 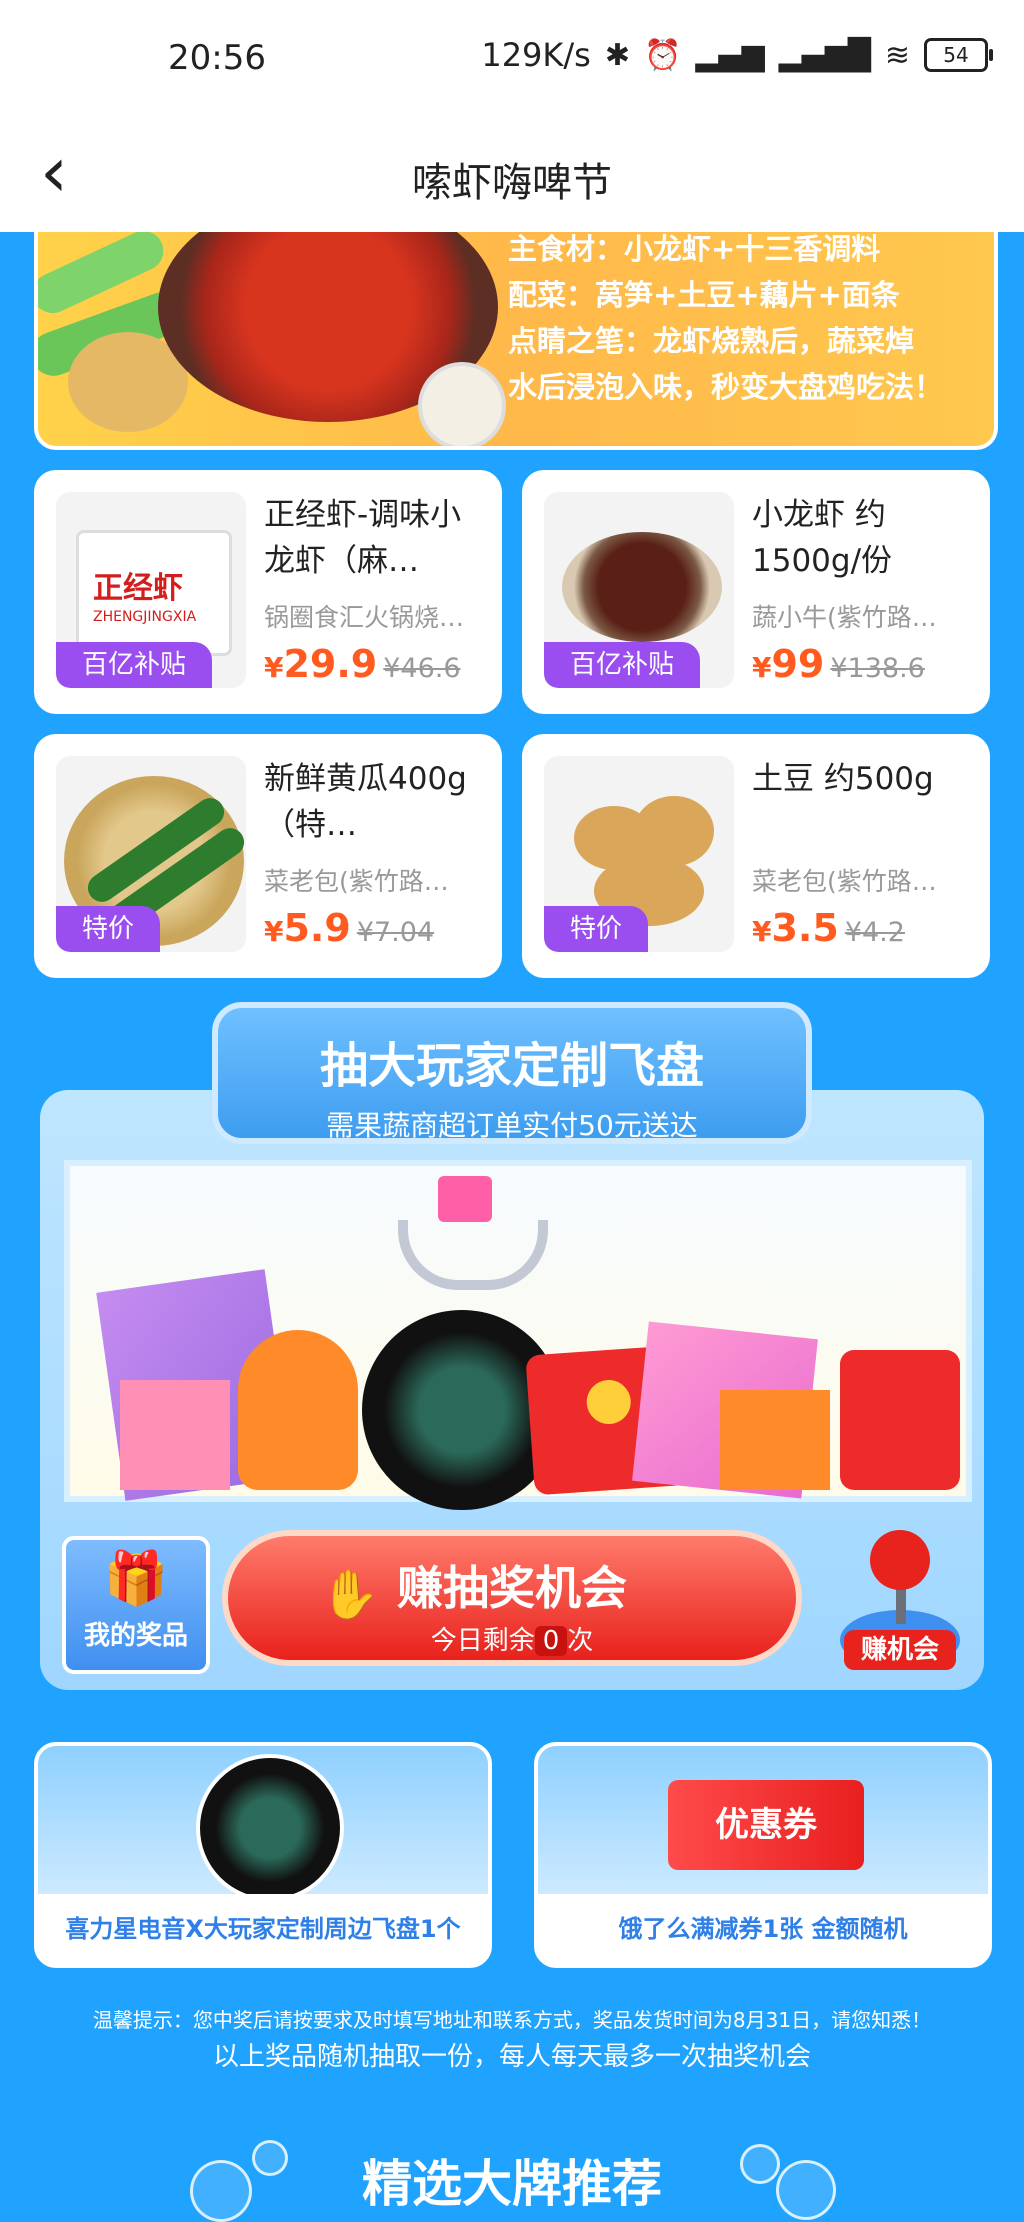 I want to click on original-price: ¥46.6, so click(x=422, y=668).